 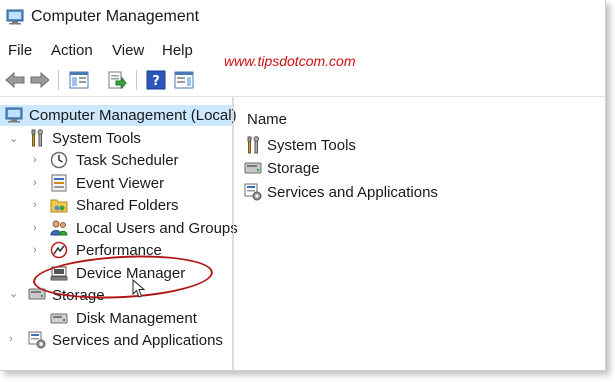 I want to click on menu-help: Help, so click(x=177, y=50).